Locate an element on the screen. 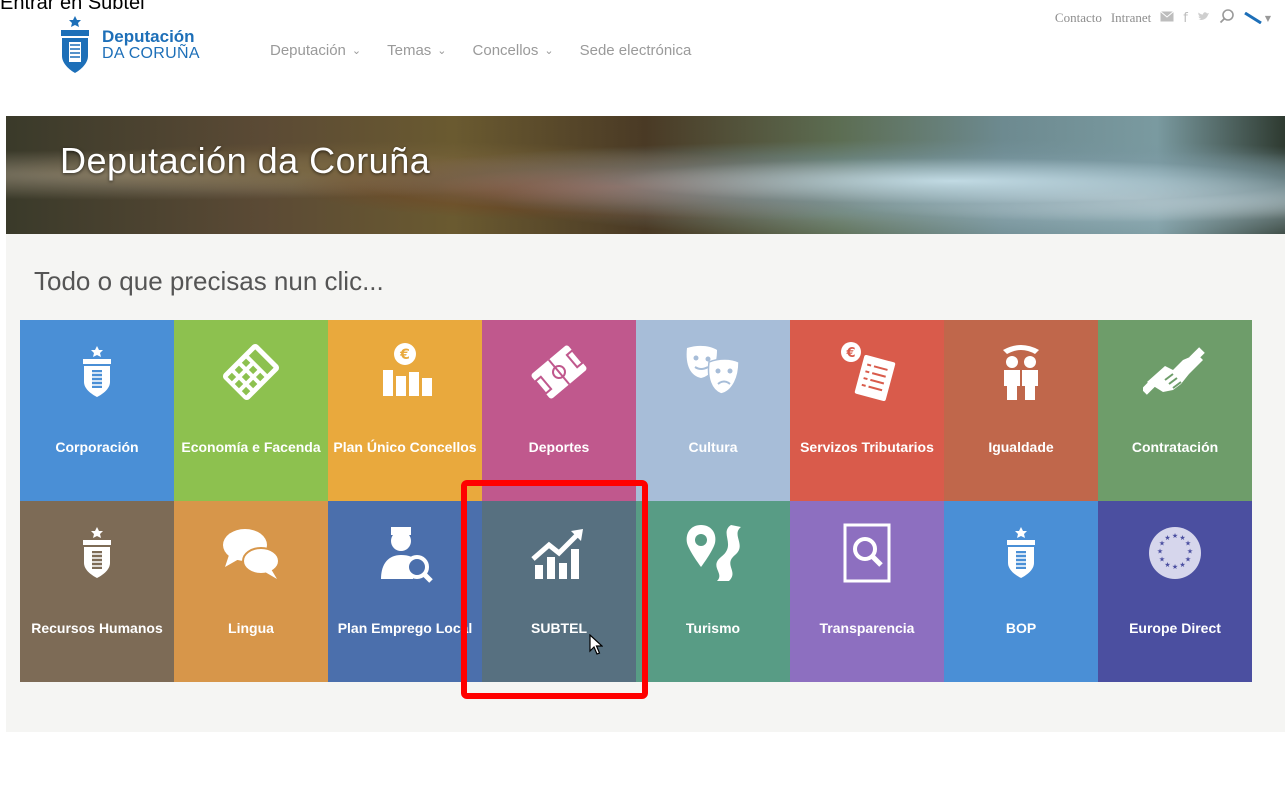 The height and width of the screenshot is (808, 1285). mail-icon is located at coordinates (1167, 18).